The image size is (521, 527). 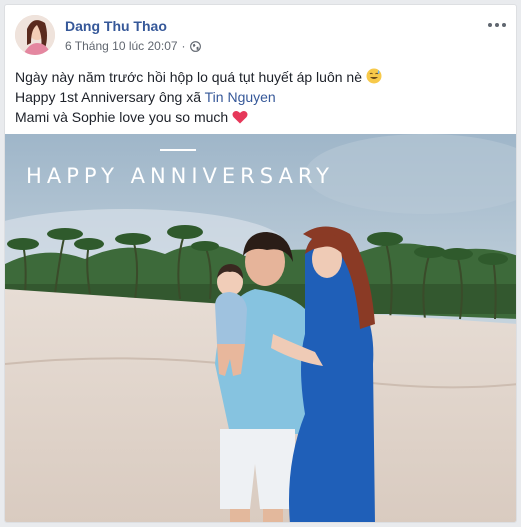 What do you see at coordinates (116, 26) in the screenshot?
I see `author-name: Dang Thu Thao` at bounding box center [116, 26].